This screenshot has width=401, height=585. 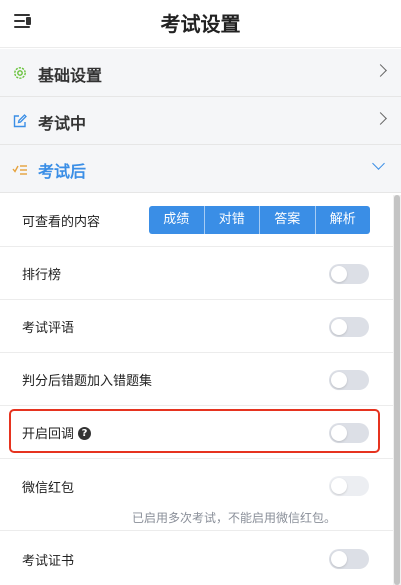 What do you see at coordinates (87, 381) in the screenshot?
I see `setting-label: 判分后错题加入错题集` at bounding box center [87, 381].